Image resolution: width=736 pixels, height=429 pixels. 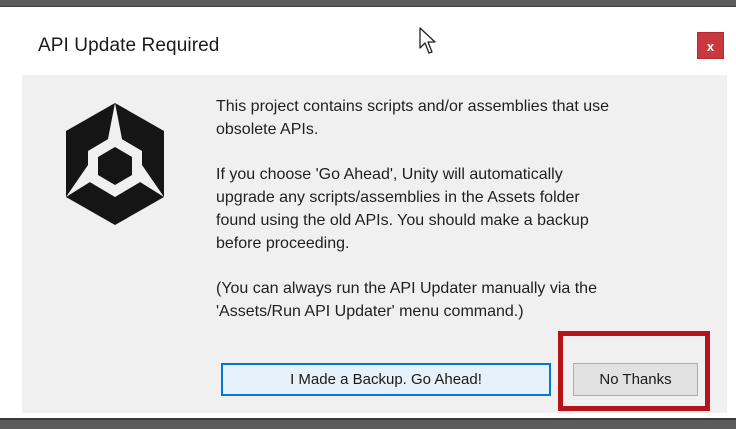 What do you see at coordinates (635, 379) in the screenshot?
I see `no-thanks-button: No Thanks` at bounding box center [635, 379].